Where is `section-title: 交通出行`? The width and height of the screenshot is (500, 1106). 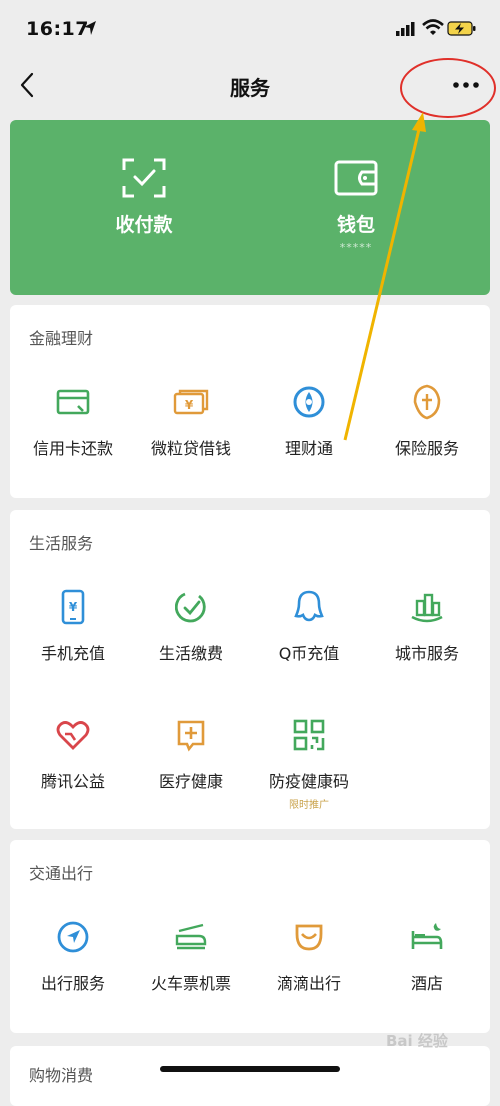 section-title: 交通出行 is located at coordinates (61, 873).